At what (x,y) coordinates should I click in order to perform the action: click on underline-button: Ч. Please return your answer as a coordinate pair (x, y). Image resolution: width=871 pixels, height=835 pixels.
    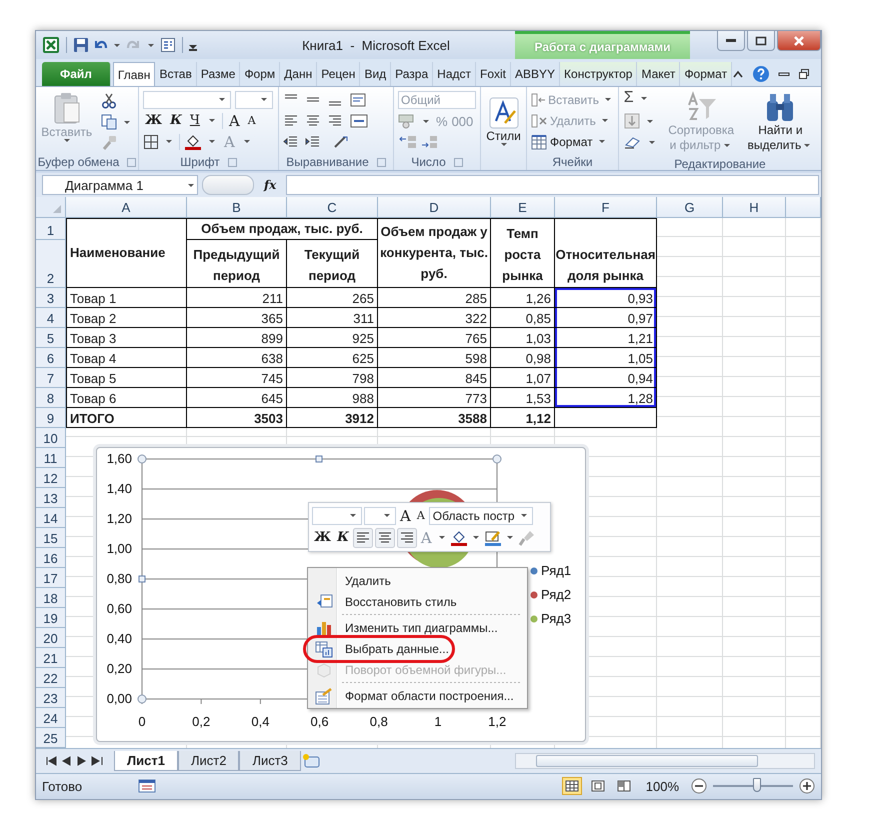
    Looking at the image, I should click on (195, 120).